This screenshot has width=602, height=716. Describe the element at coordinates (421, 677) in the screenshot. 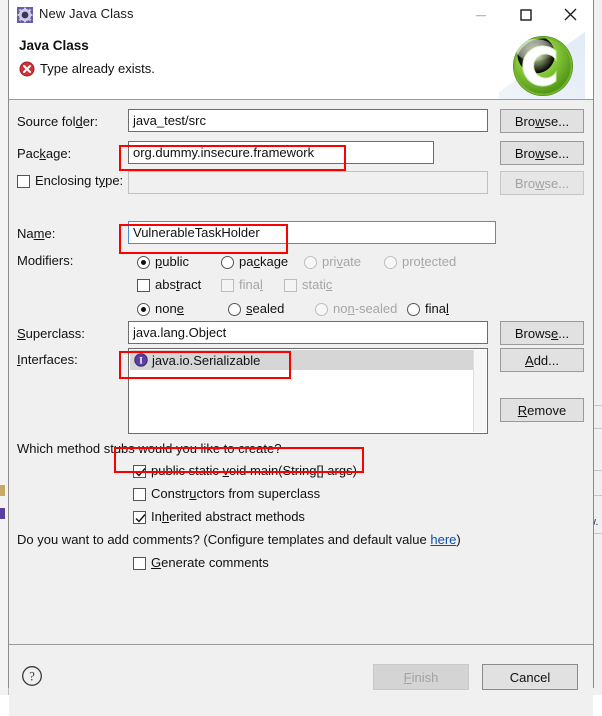

I see `finish-button: Finish` at that location.